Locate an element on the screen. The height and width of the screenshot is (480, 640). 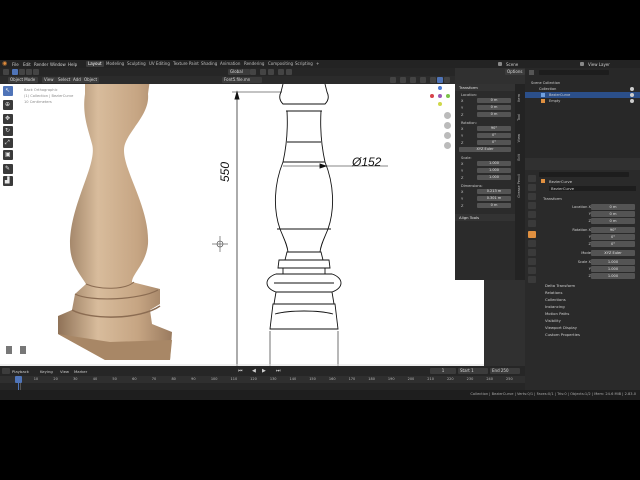
start-frame-field: Start 1 is located at coordinates (473, 371).